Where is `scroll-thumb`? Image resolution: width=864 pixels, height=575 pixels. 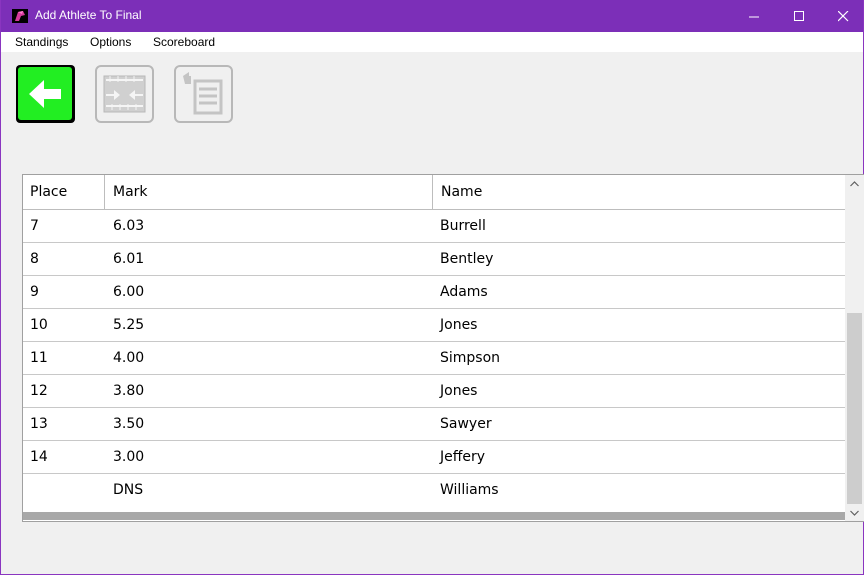 scroll-thumb is located at coordinates (854, 408).